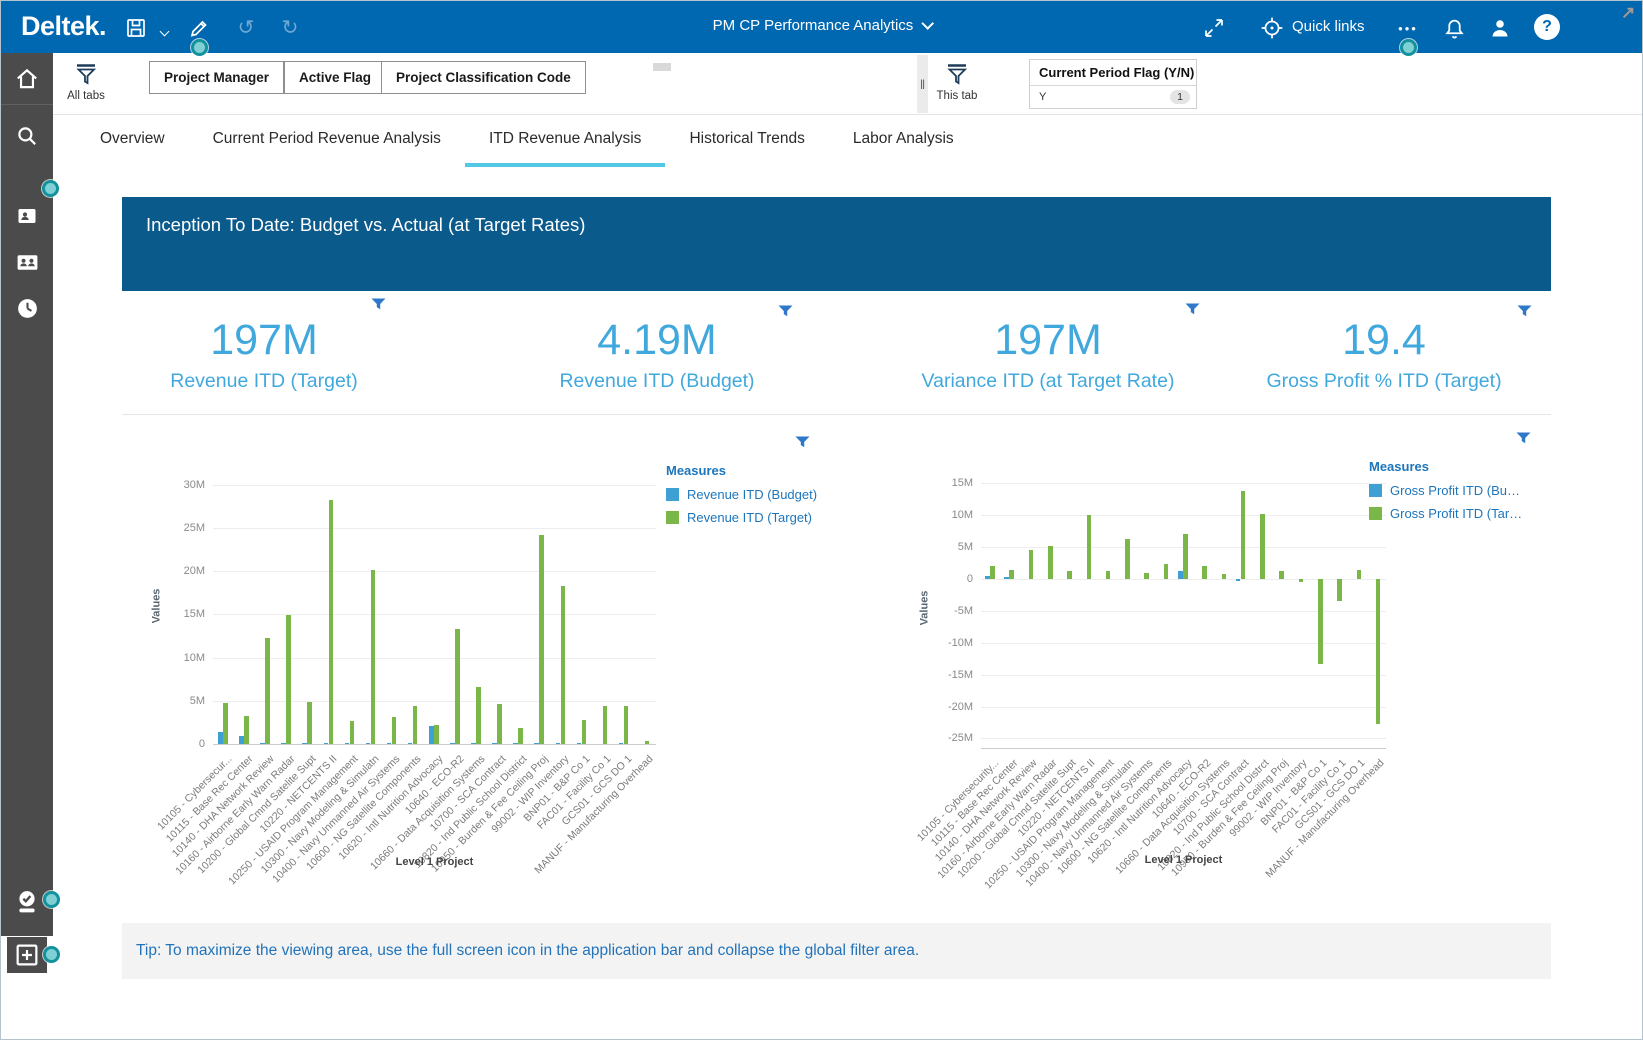 The width and height of the screenshot is (1643, 1040). What do you see at coordinates (1454, 28) in the screenshot?
I see `notifications-bell-icon` at bounding box center [1454, 28].